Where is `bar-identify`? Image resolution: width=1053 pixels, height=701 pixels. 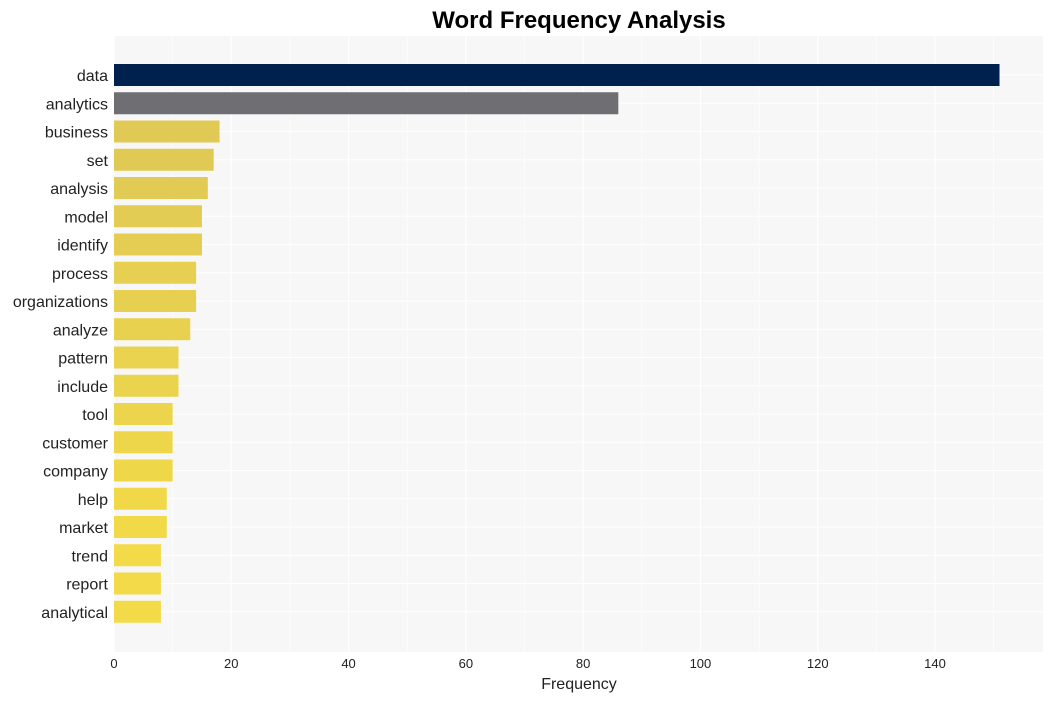 bar-identify is located at coordinates (158, 244).